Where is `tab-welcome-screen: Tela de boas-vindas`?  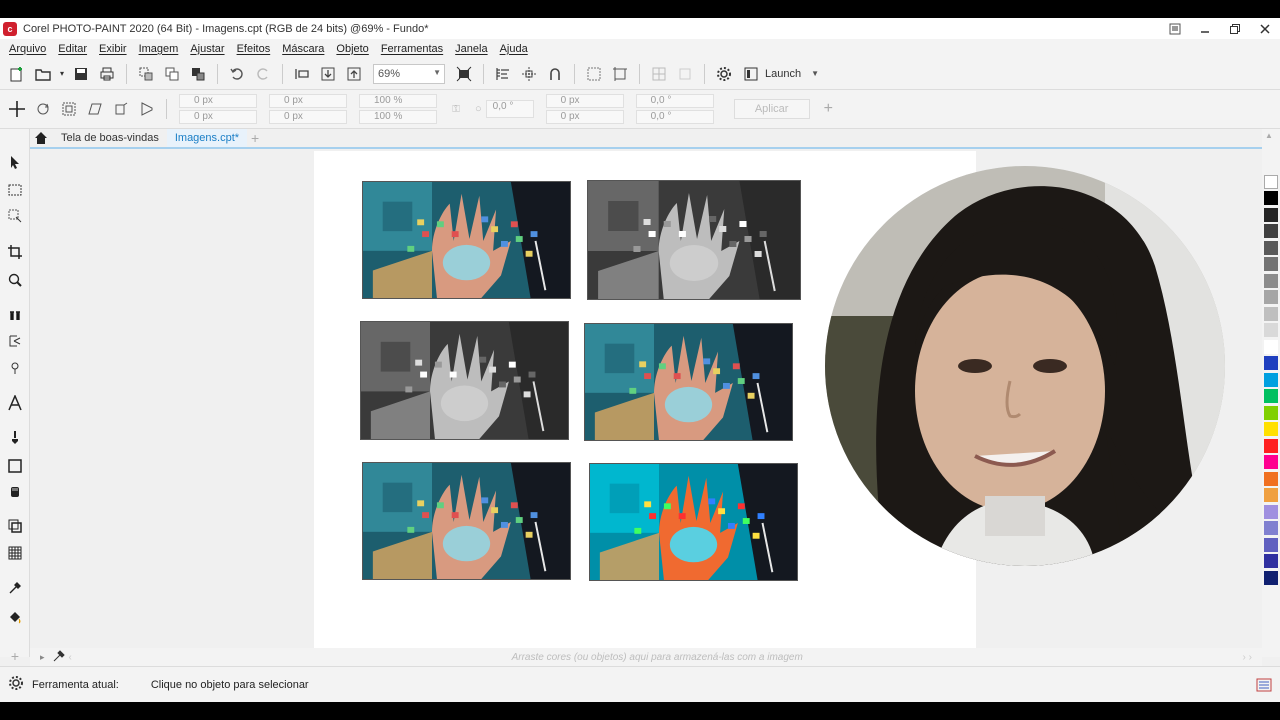 tab-welcome-screen: Tela de boas-vindas is located at coordinates (110, 138).